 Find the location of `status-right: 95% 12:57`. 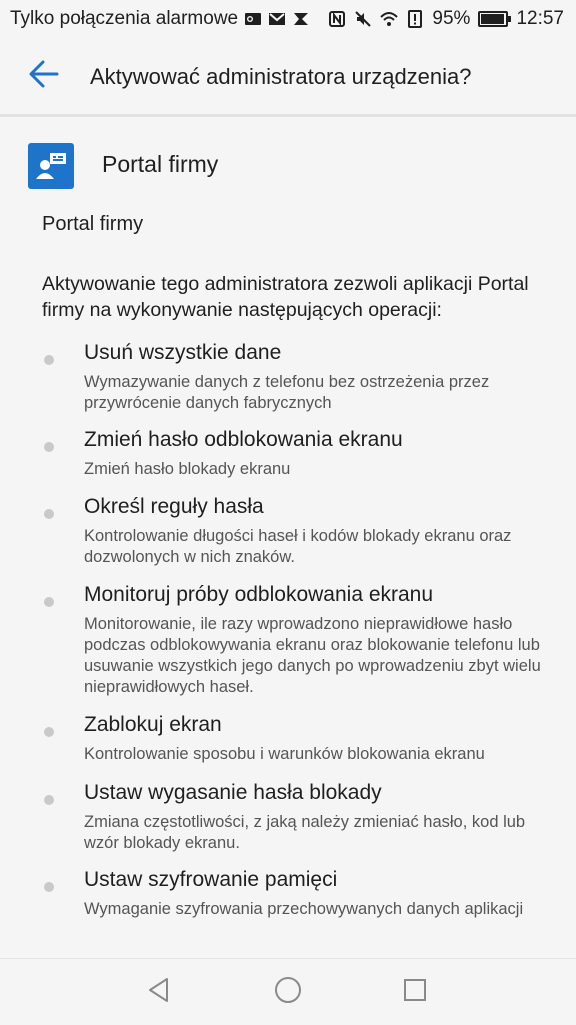

status-right: 95% 12:57 is located at coordinates (446, 19).